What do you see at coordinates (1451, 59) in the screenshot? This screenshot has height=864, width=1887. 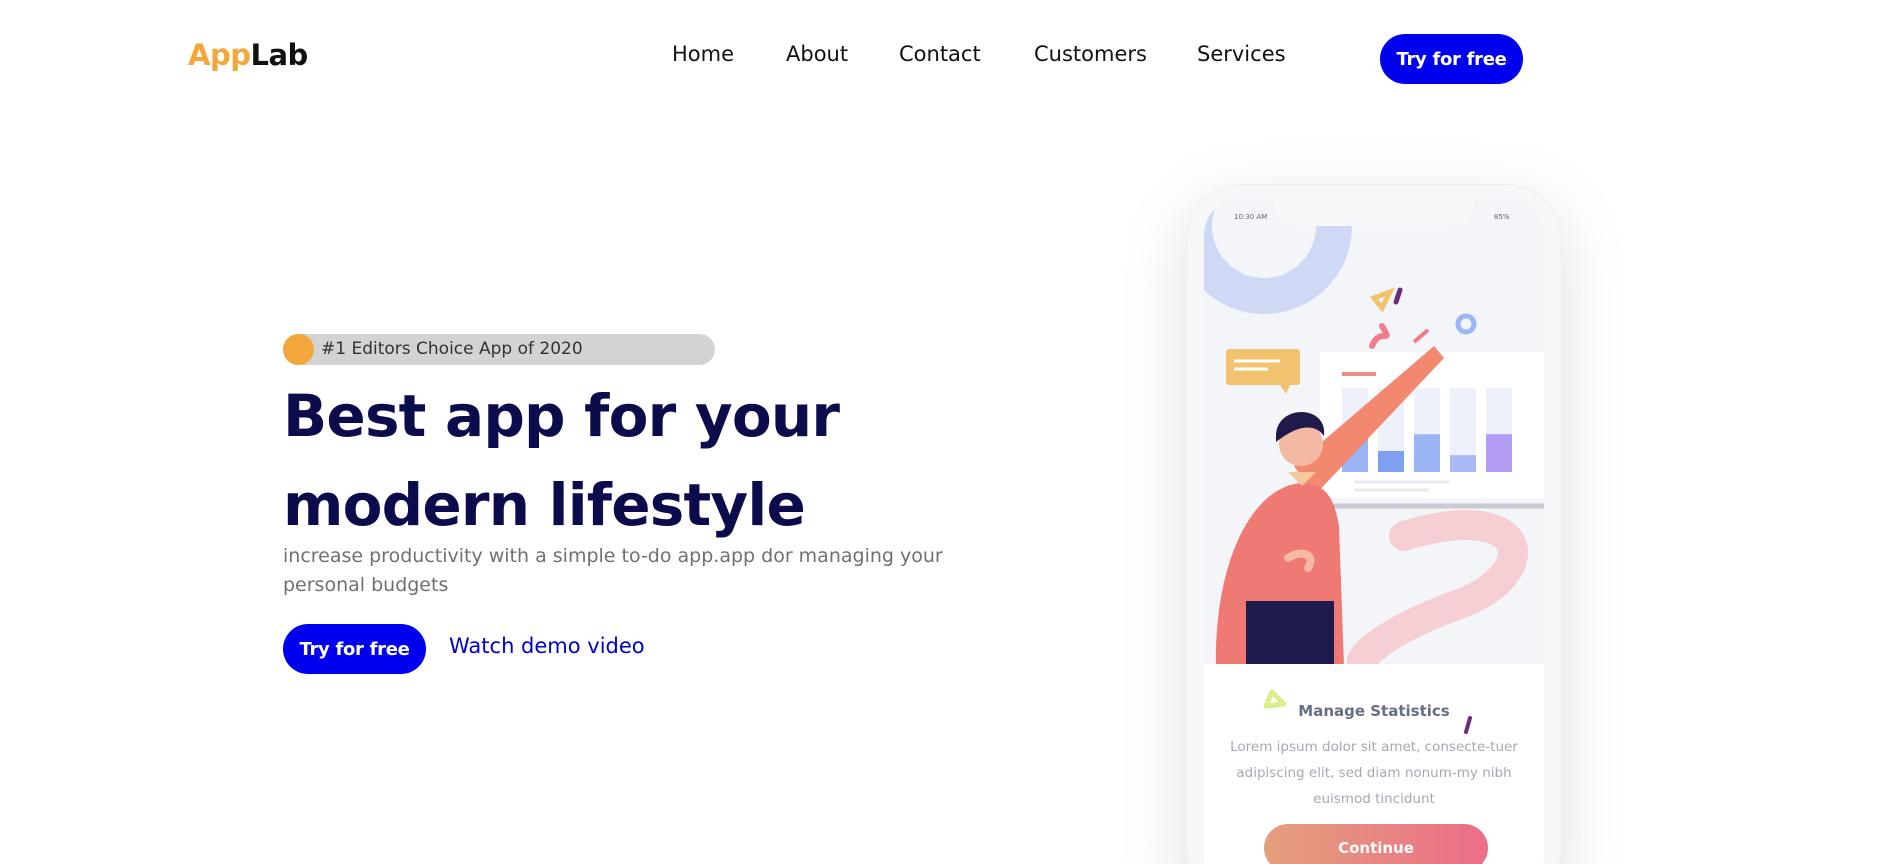 I see `header-try-free-button: Try for free` at bounding box center [1451, 59].